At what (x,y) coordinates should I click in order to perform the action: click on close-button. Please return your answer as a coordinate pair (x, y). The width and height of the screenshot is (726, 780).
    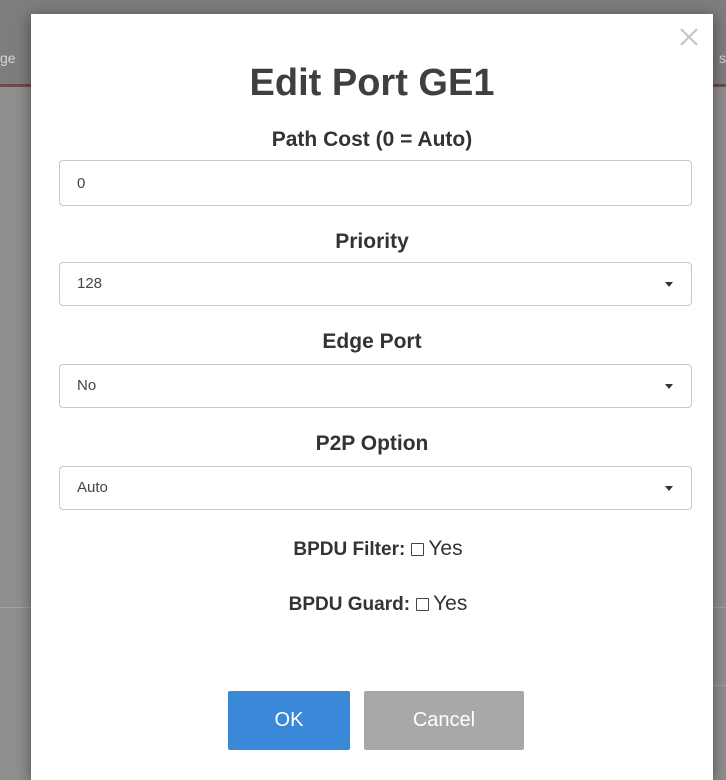
    Looking at the image, I should click on (689, 37).